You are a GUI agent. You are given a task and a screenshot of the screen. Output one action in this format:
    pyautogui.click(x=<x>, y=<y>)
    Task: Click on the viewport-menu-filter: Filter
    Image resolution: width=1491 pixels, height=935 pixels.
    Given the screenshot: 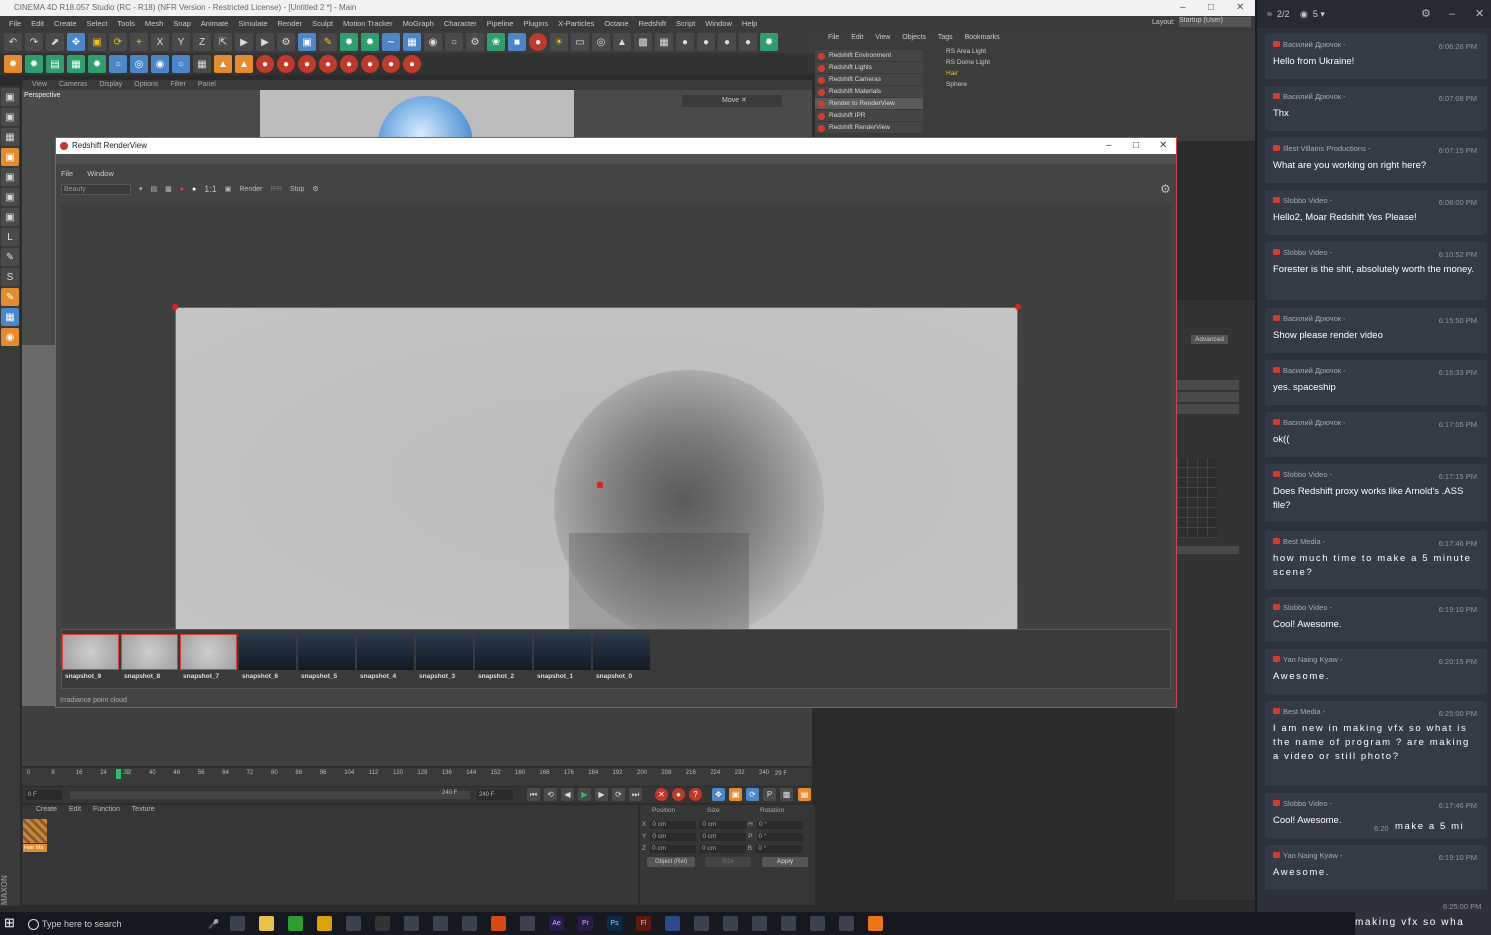 What is the action you would take?
    pyautogui.click(x=178, y=84)
    